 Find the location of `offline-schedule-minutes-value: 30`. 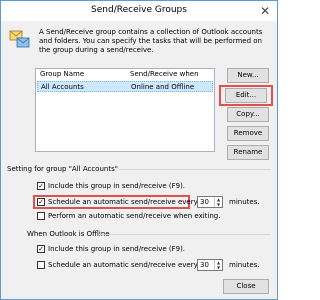

offline-schedule-minutes-value: 30 is located at coordinates (204, 265).